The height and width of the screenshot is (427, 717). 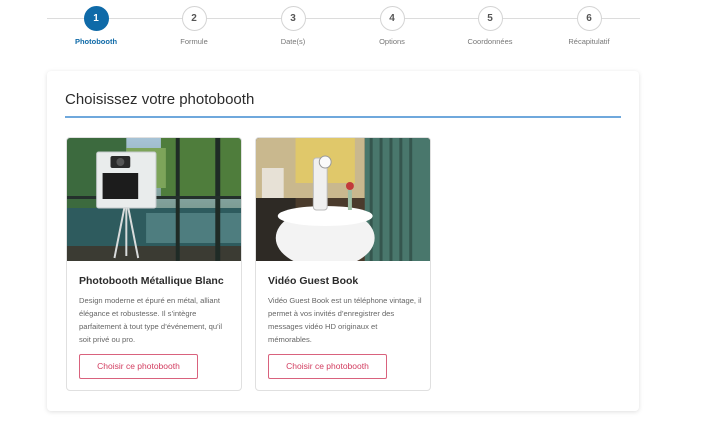 I want to click on step-options: 4 Options, so click(x=392, y=26).